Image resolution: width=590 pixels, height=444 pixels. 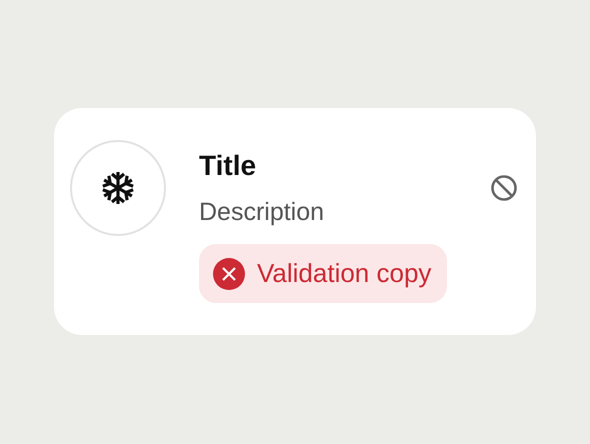 I want to click on blocked-icon, so click(x=504, y=188).